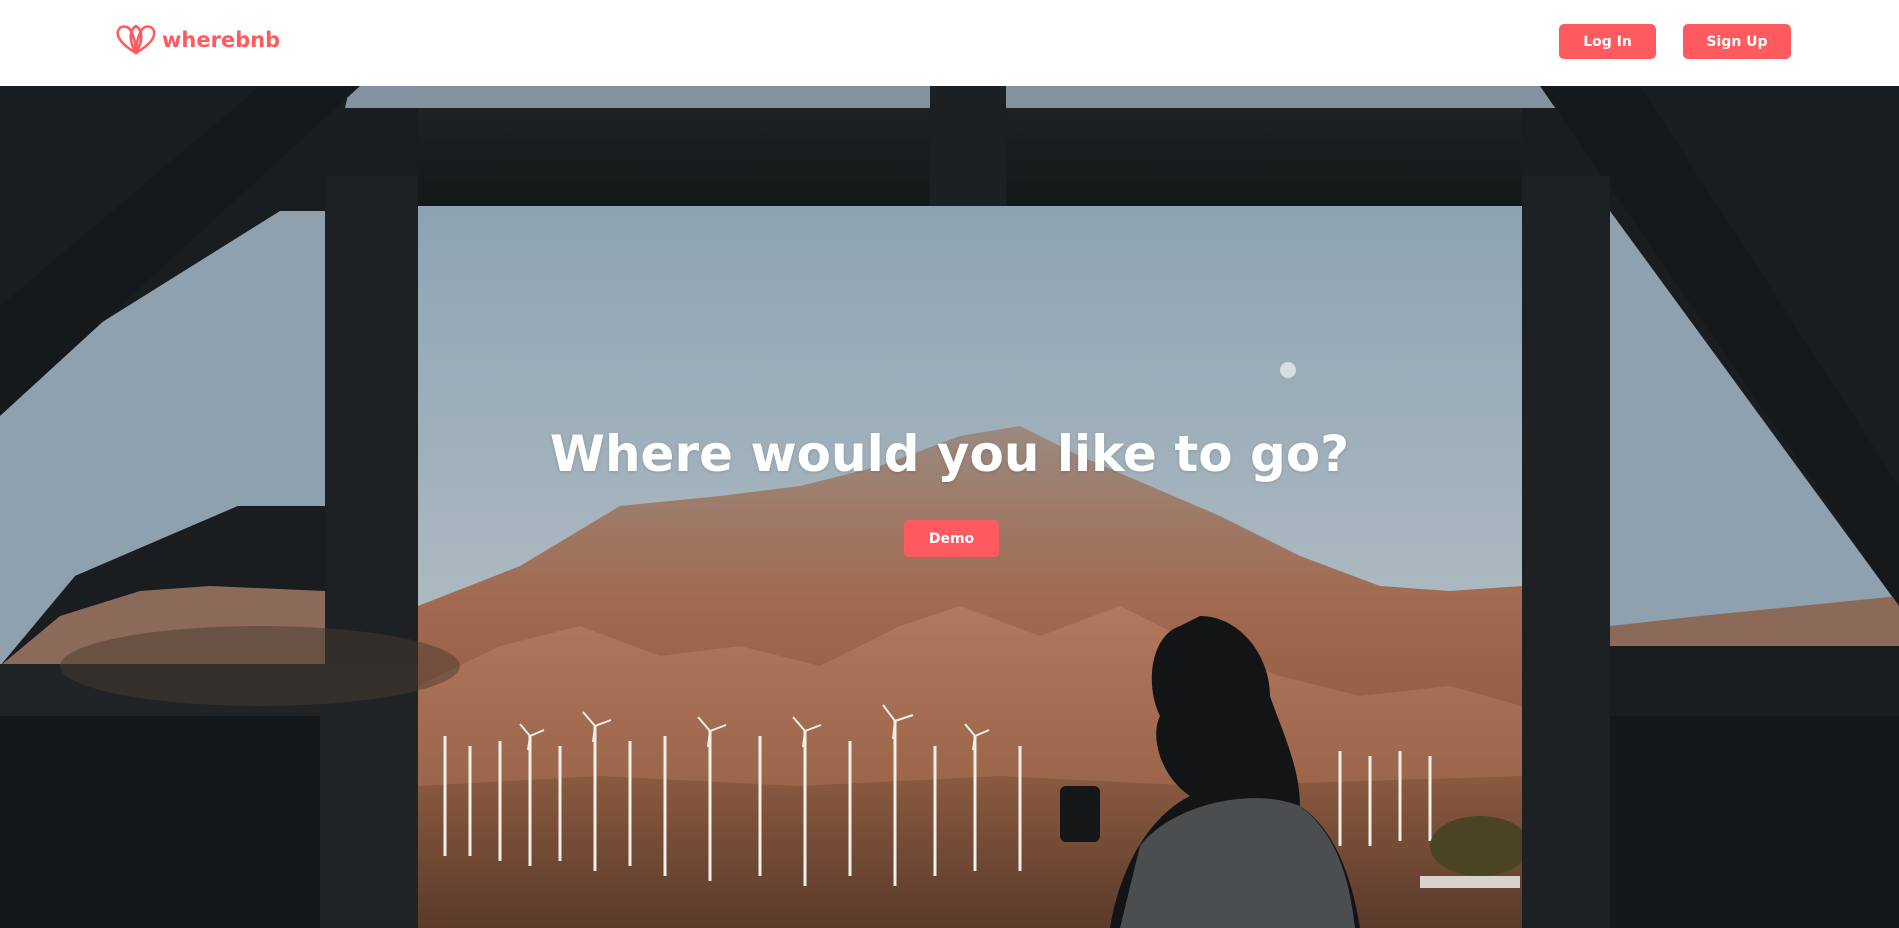  I want to click on signup-button: Sign Up, so click(1737, 41).